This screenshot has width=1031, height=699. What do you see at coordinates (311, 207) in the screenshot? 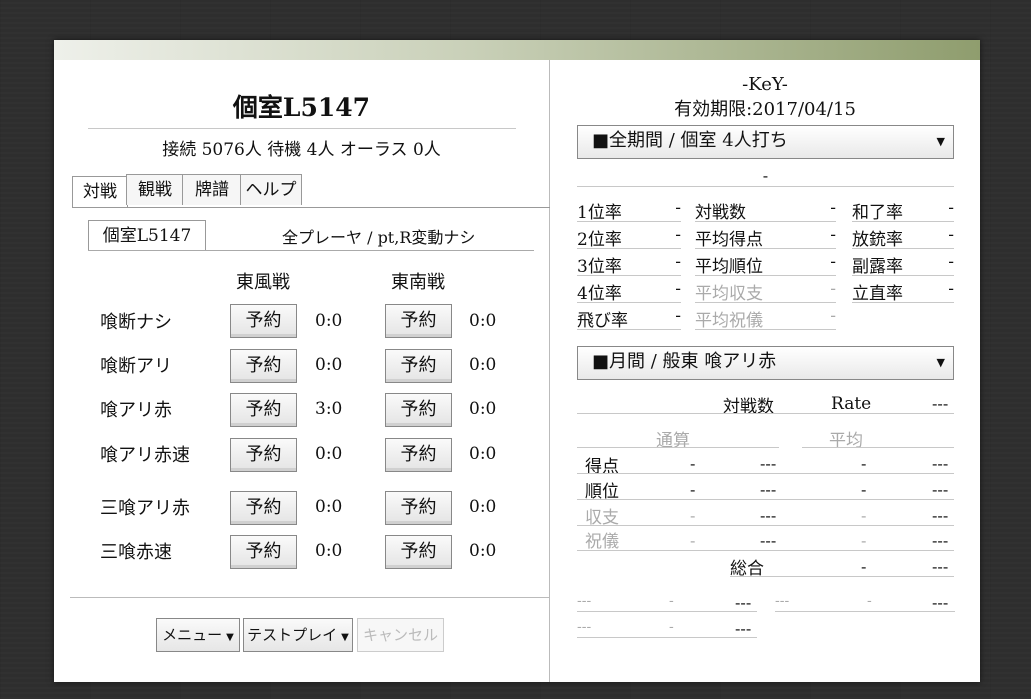
I see `tab-baseline` at bounding box center [311, 207].